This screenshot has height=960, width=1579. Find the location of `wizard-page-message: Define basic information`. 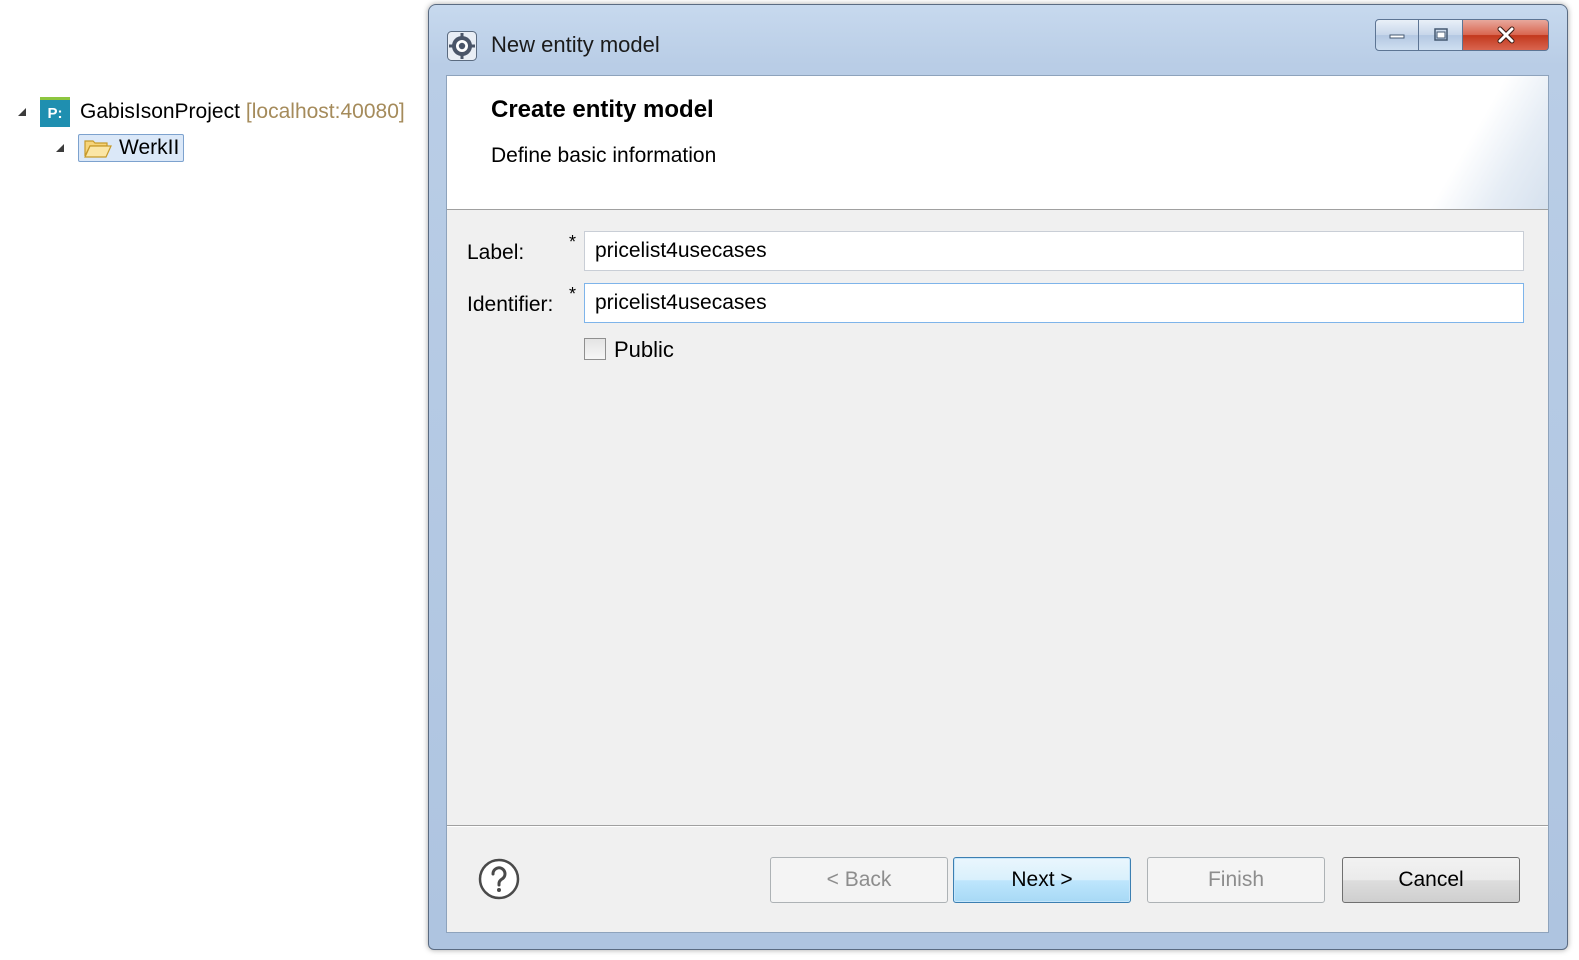

wizard-page-message: Define basic information is located at coordinates (604, 155).